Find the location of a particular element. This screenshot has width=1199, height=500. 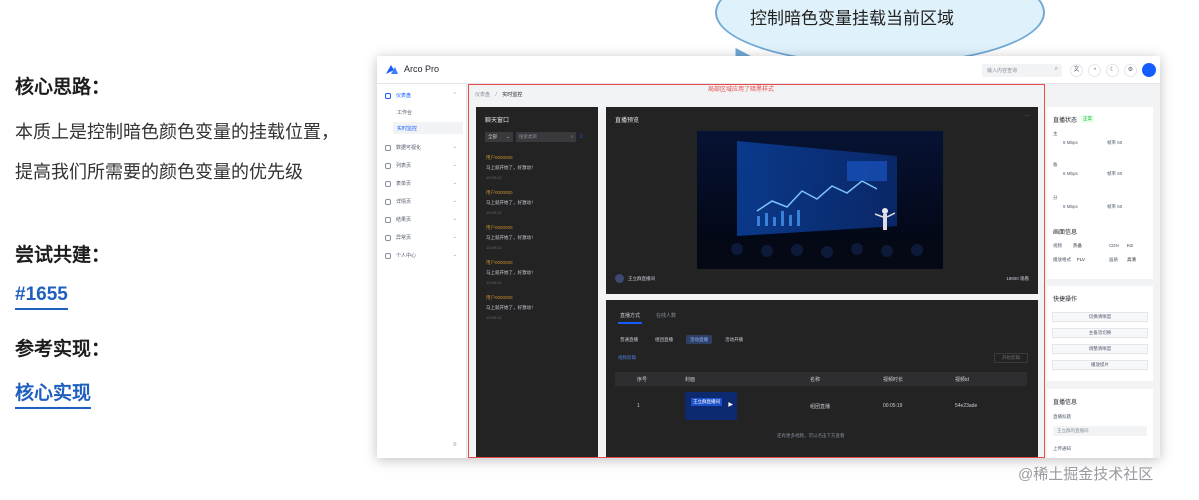

core-line-1: 本质上是控制暗色颜色变量的挂载位置， is located at coordinates (177, 132).